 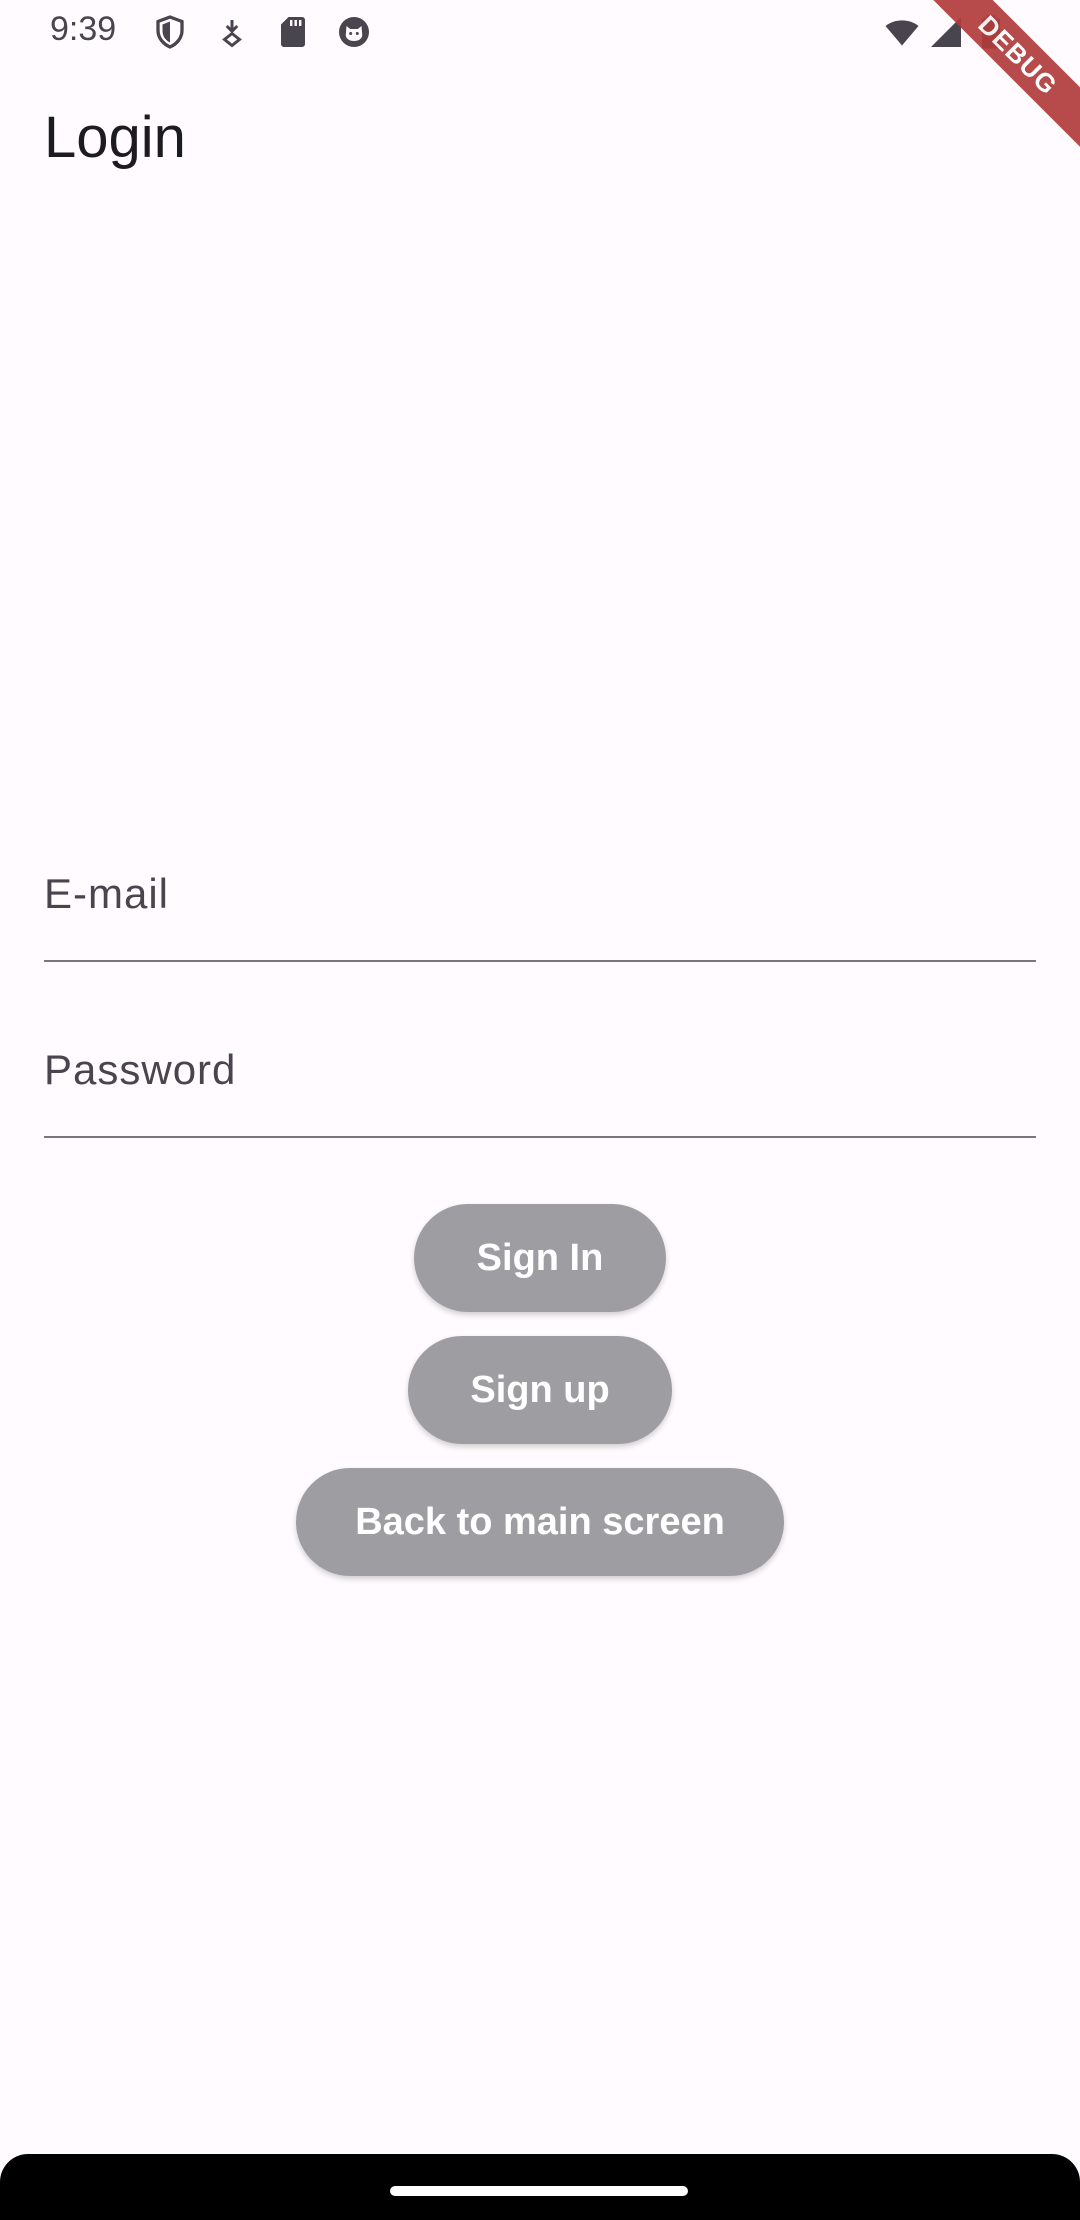 I want to click on sign-up-button: Sign up, so click(x=540, y=1390).